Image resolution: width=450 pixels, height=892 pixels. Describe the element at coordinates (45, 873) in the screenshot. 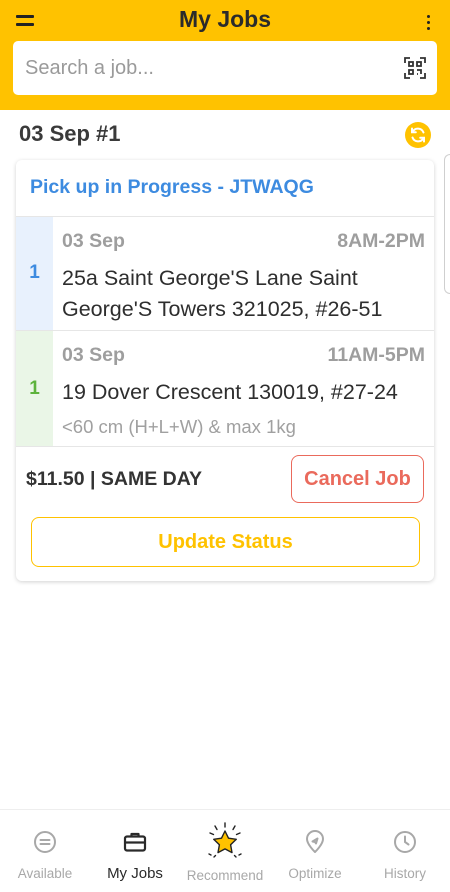

I see `nav-label: Available` at that location.